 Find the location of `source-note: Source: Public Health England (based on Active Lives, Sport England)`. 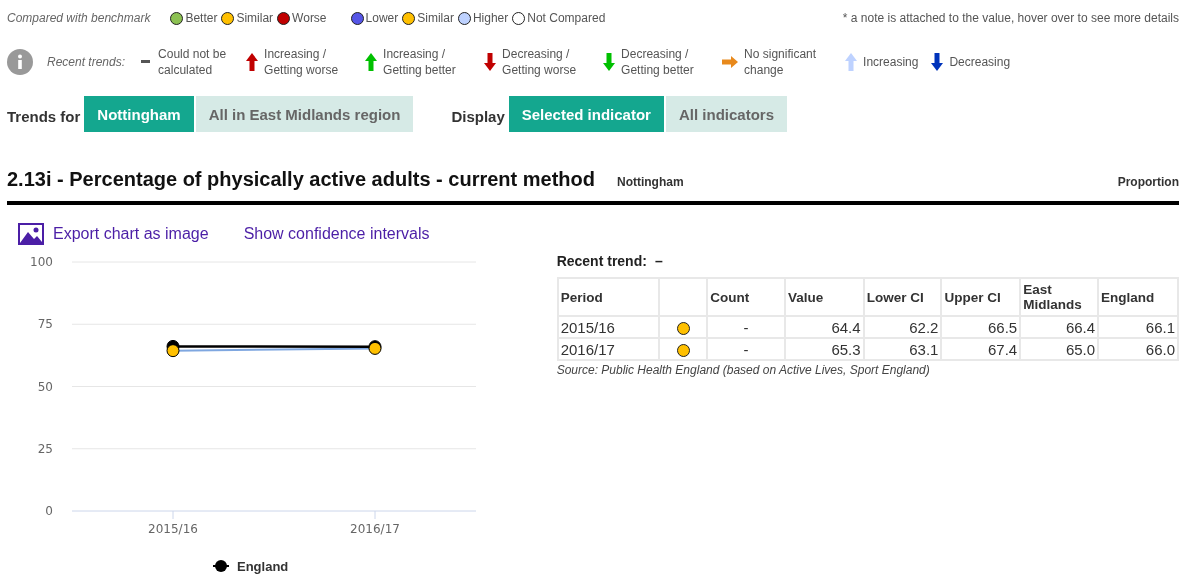

source-note: Source: Public Health England (based on Active Lives, Sport England) is located at coordinates (743, 370).